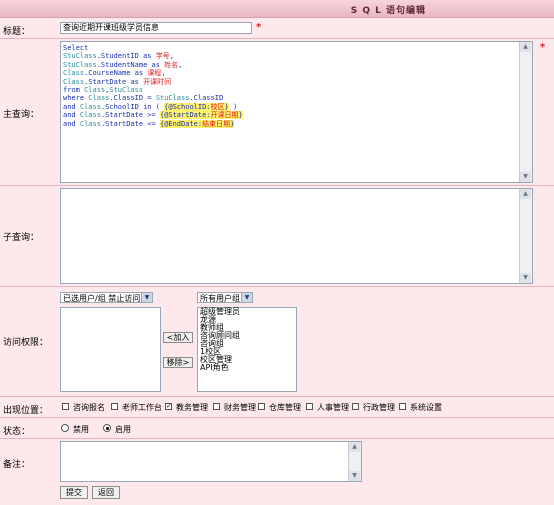  What do you see at coordinates (333, 407) in the screenshot?
I see `position-checkbox-label: 人事管理` at bounding box center [333, 407].